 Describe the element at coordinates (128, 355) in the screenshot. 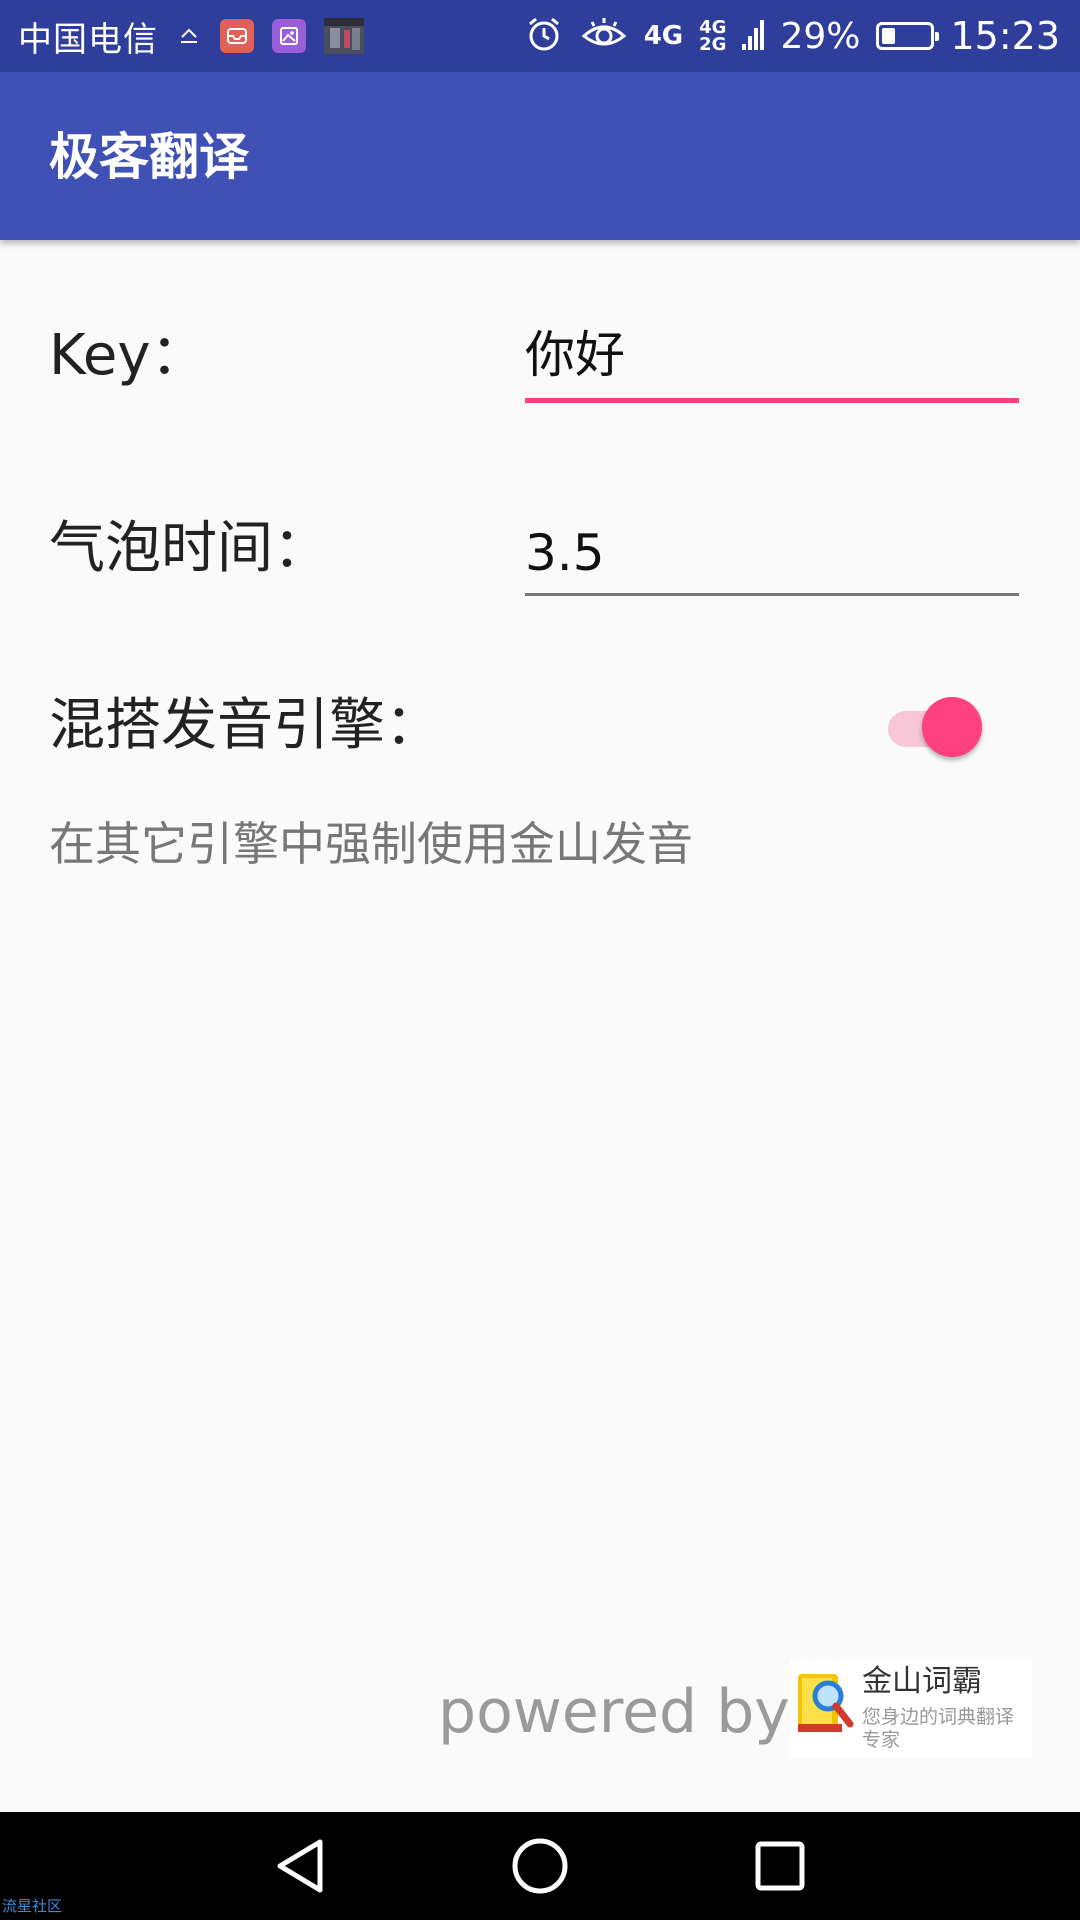

I see `key-label: Key：` at that location.